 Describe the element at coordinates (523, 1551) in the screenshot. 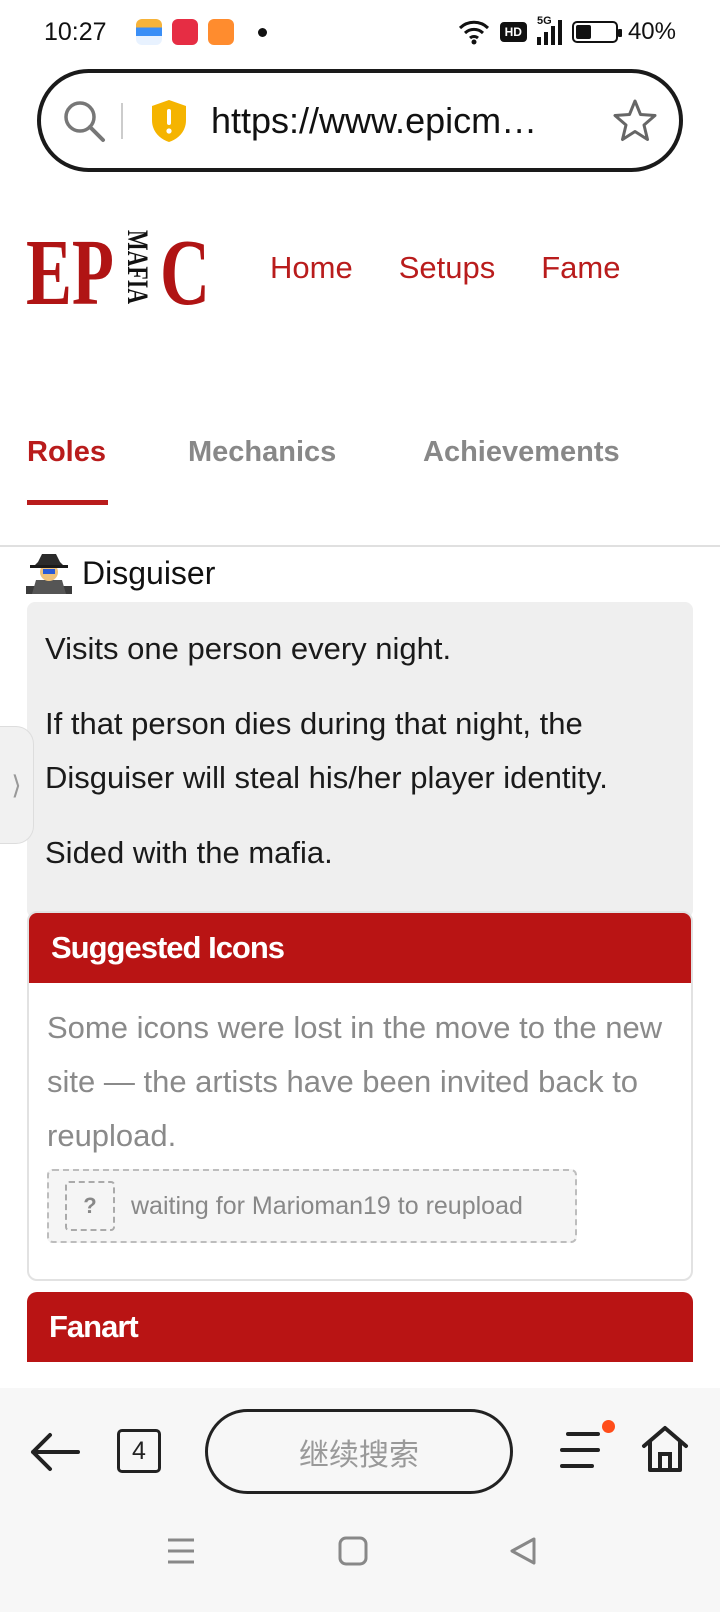

I see `back-nav-icon` at that location.